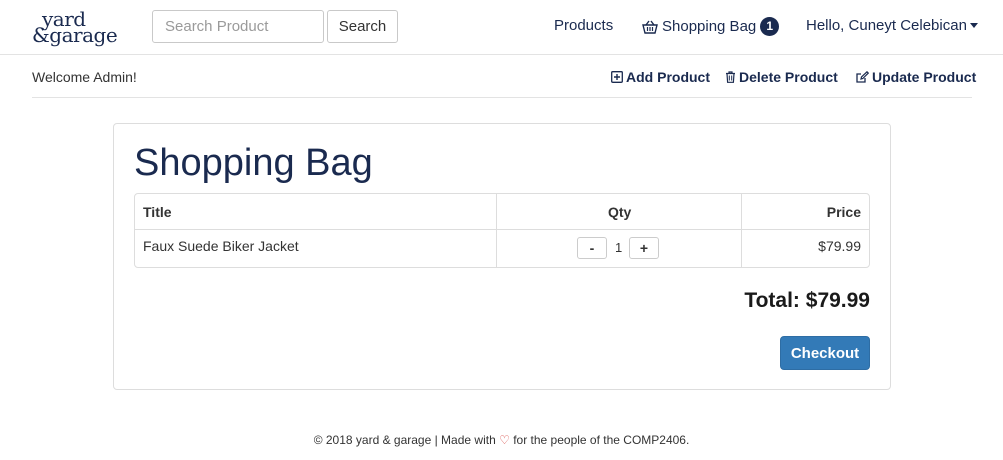  What do you see at coordinates (253, 163) in the screenshot?
I see `page-title: Shopping Bag` at bounding box center [253, 163].